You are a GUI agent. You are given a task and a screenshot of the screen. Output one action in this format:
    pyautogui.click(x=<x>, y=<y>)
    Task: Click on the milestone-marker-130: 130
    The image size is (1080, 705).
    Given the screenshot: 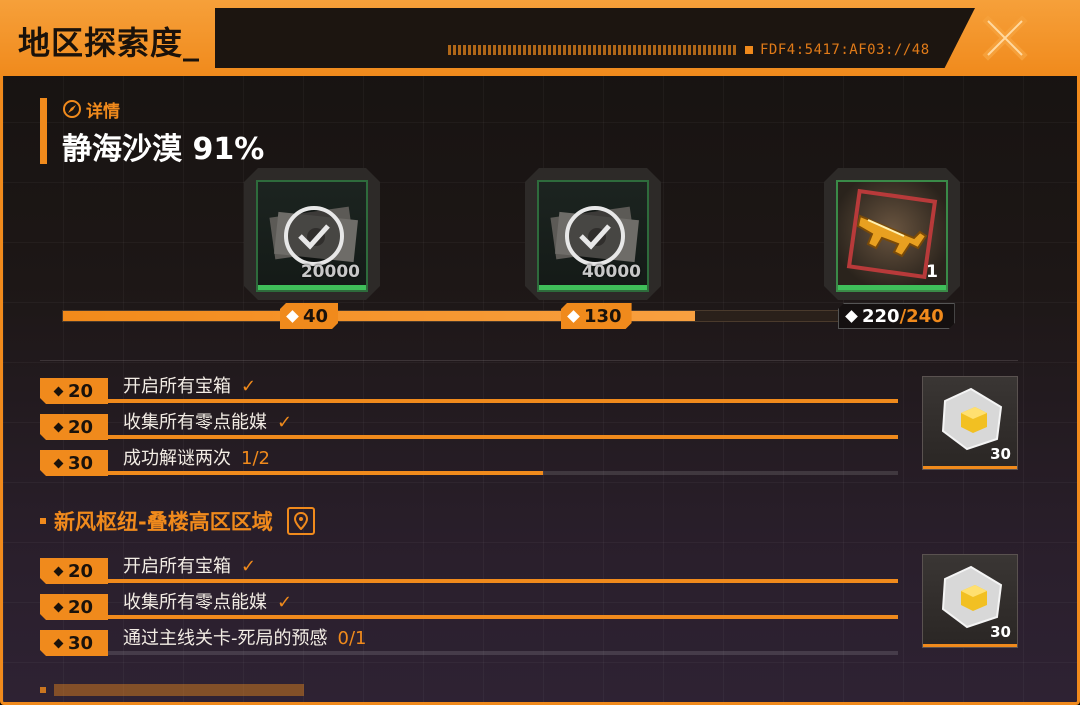 What is the action you would take?
    pyautogui.click(x=596, y=316)
    